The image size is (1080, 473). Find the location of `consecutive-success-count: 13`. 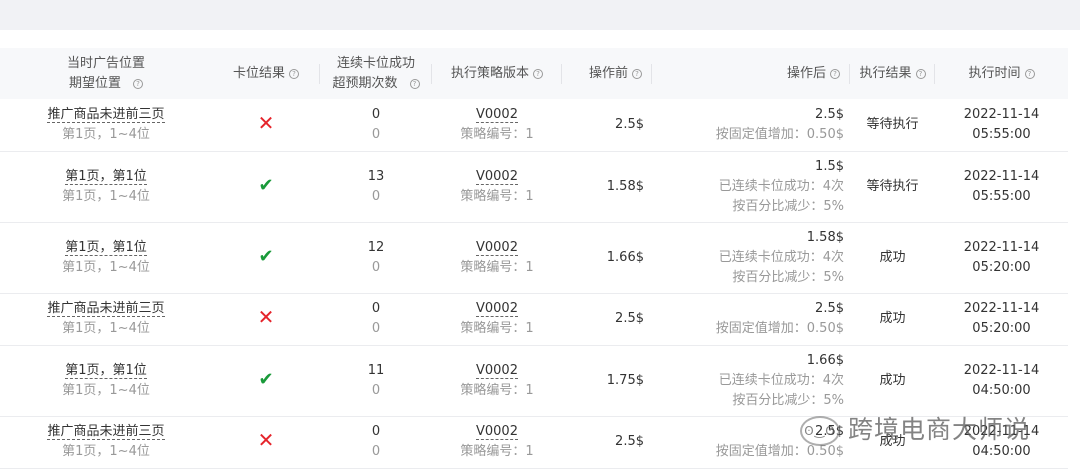

consecutive-success-count: 13 is located at coordinates (376, 176).